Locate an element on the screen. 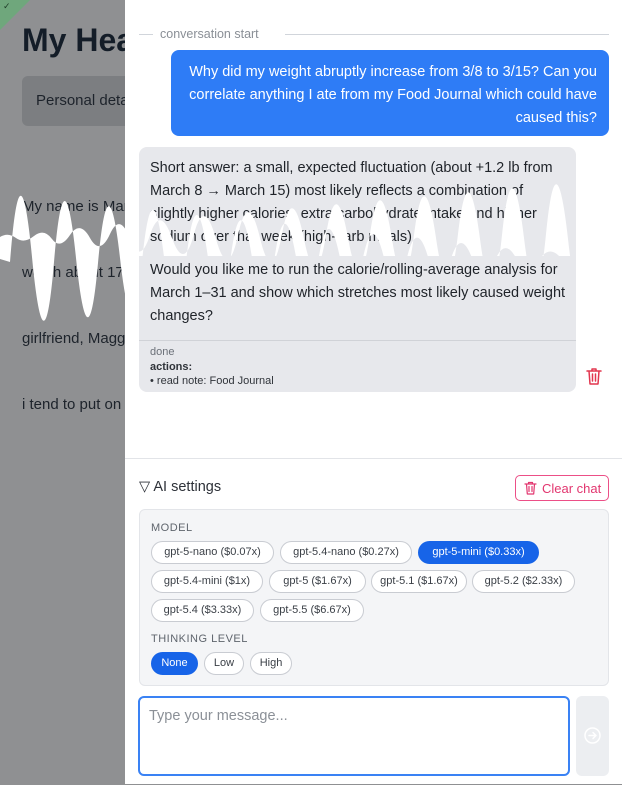 This screenshot has height=785, width=622. thinking-chip: Low is located at coordinates (224, 663).